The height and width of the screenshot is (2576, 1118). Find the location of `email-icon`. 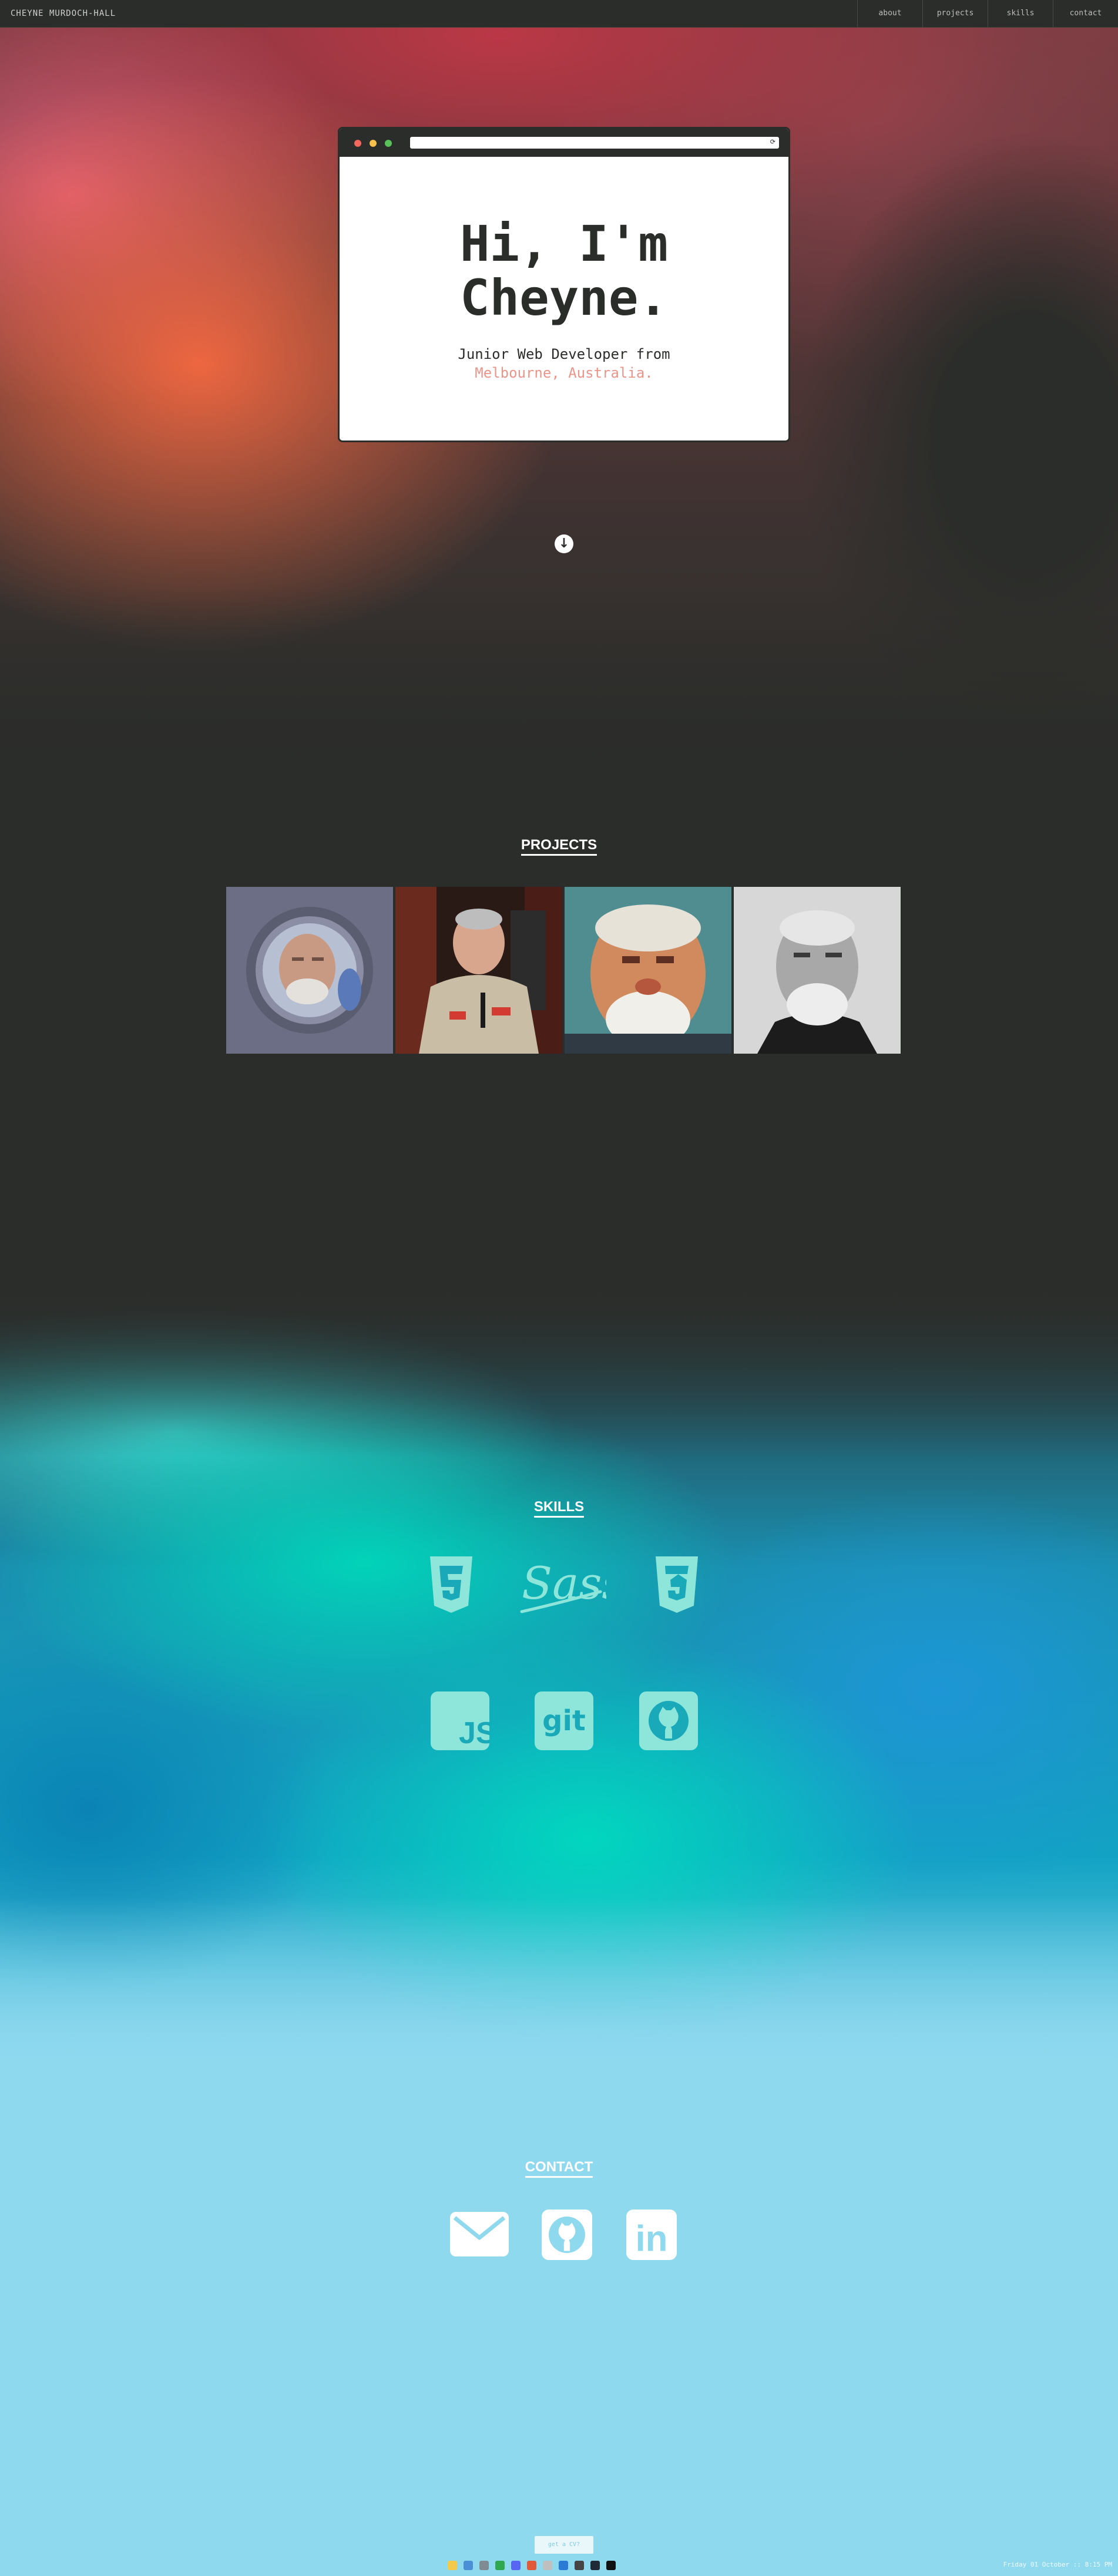

email-icon is located at coordinates (480, 2234).